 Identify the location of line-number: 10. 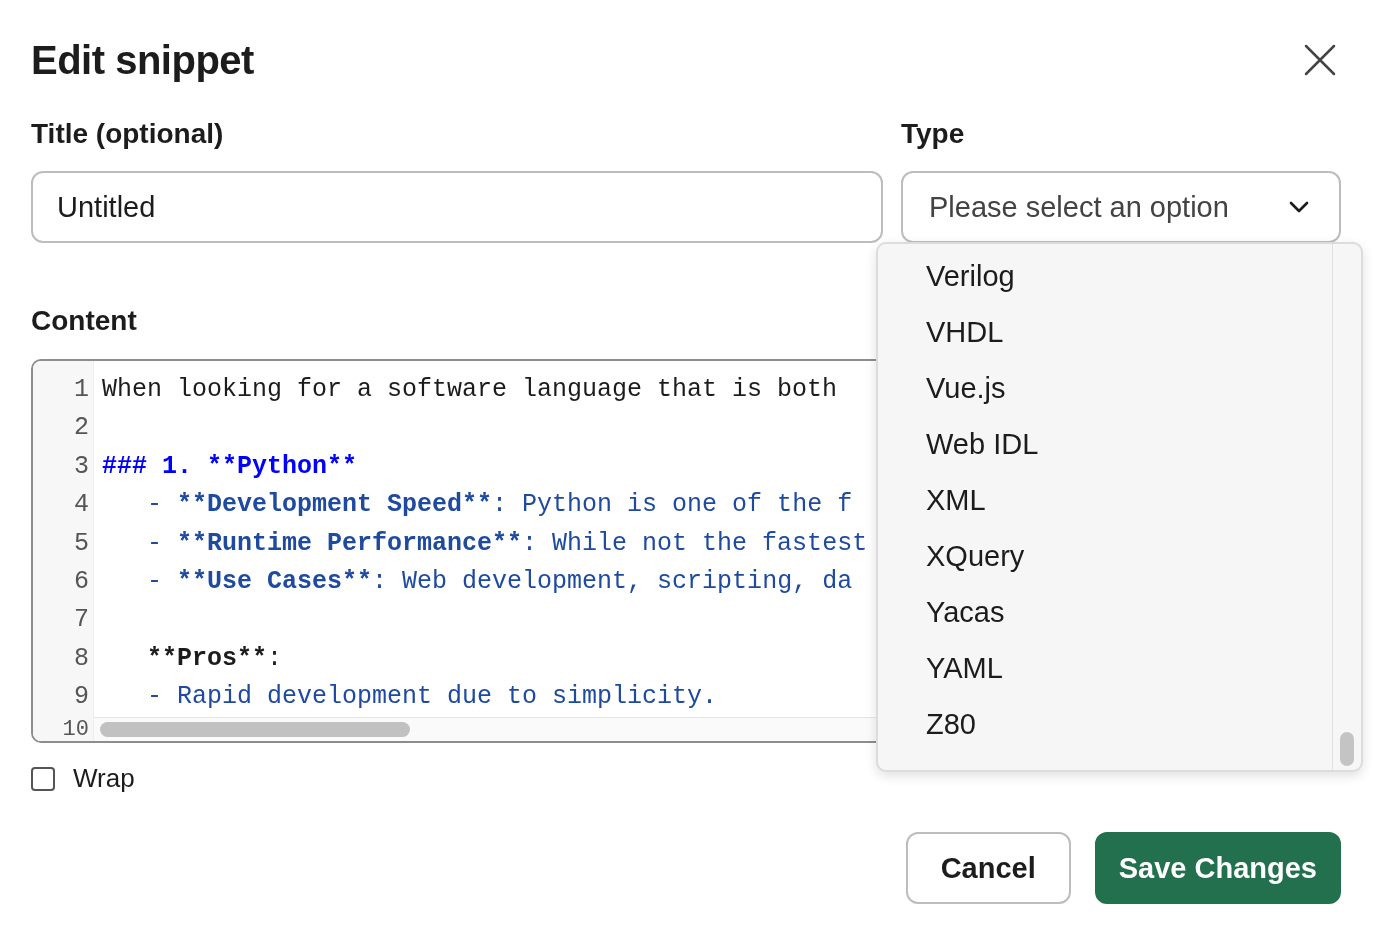
(76, 728).